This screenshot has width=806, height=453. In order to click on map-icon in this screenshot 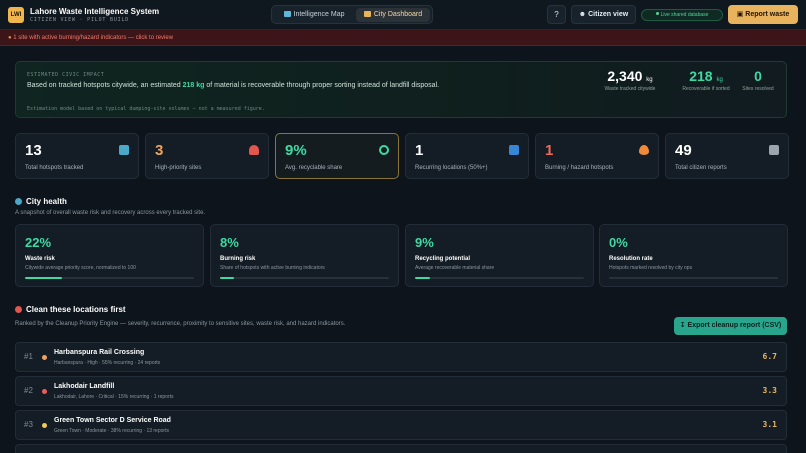, I will do `click(287, 14)`.